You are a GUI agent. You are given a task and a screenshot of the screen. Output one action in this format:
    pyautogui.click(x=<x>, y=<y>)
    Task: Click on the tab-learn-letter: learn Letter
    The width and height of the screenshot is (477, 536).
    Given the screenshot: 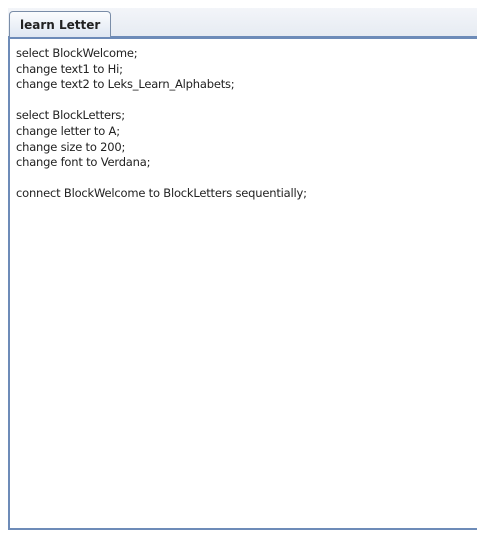 What is the action you would take?
    pyautogui.click(x=60, y=24)
    